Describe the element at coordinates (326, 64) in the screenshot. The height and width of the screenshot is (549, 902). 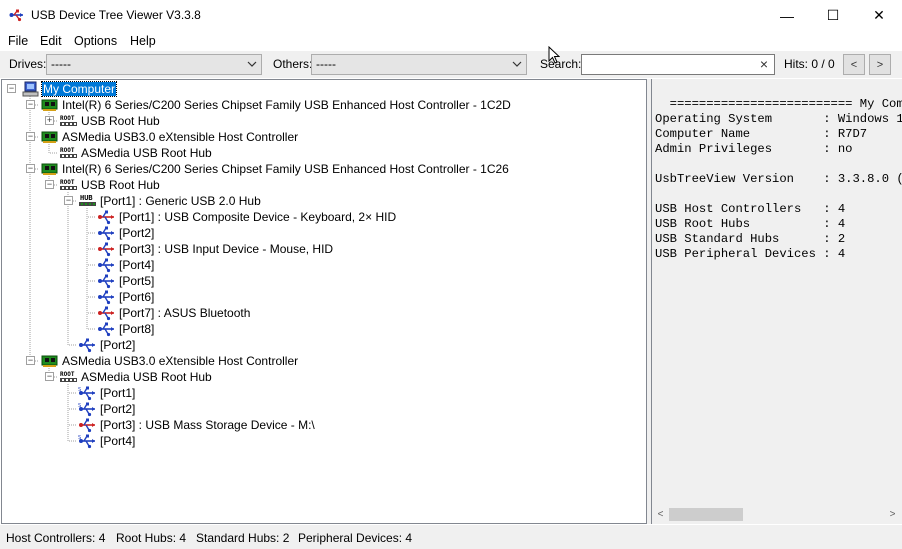
I see `others-value: -----` at that location.